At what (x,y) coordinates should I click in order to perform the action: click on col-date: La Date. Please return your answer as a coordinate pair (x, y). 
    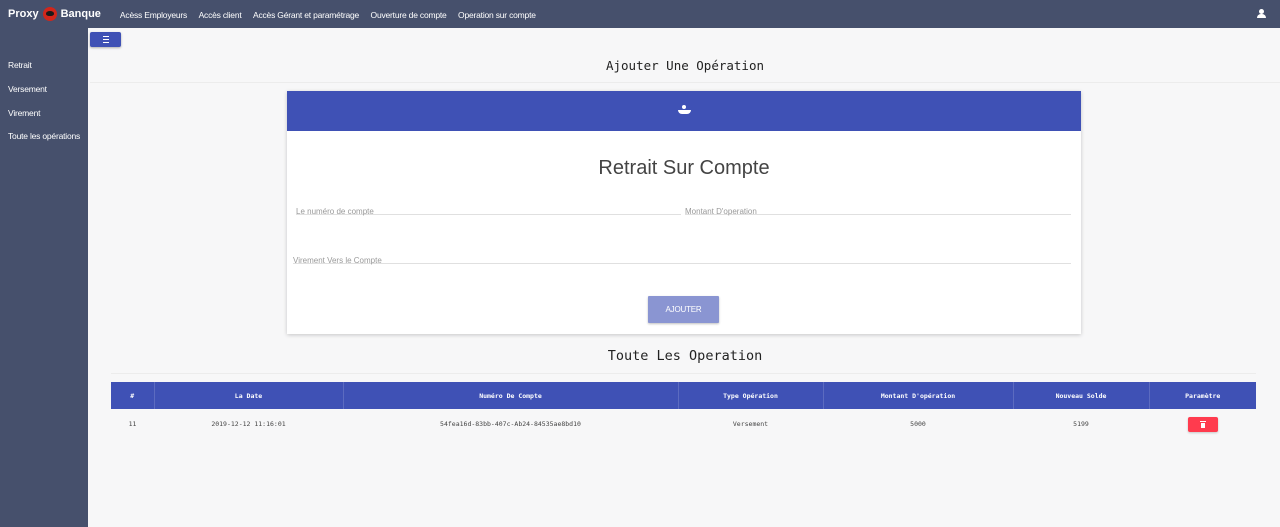
    Looking at the image, I should click on (249, 395).